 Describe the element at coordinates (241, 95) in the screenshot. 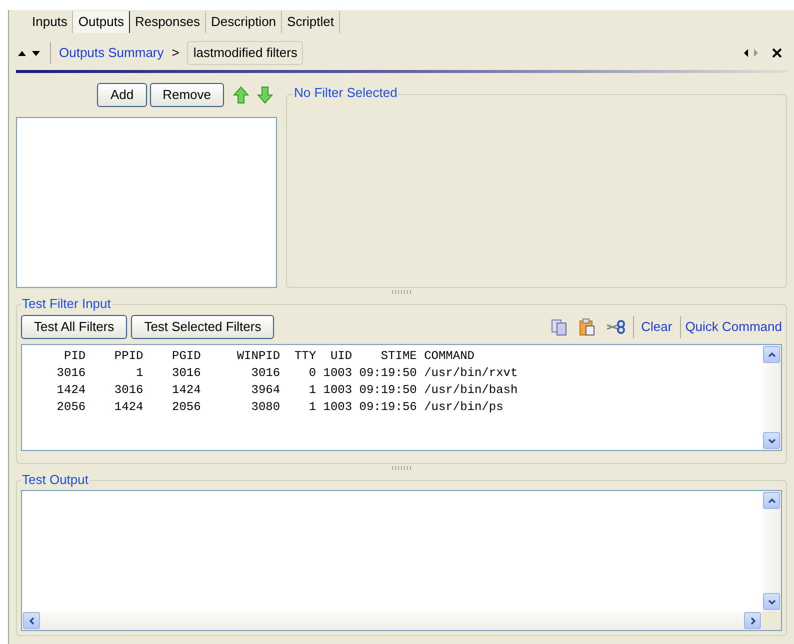

I see `up-arrow-icon` at that location.